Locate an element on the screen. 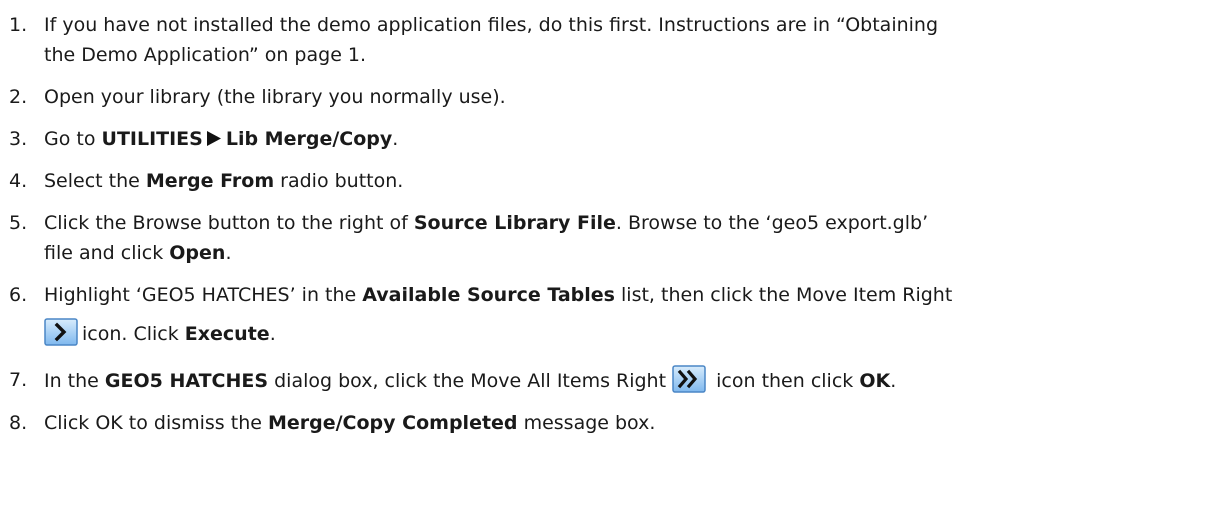  step-text-prefix: Click OK to dismiss the is located at coordinates (156, 423).